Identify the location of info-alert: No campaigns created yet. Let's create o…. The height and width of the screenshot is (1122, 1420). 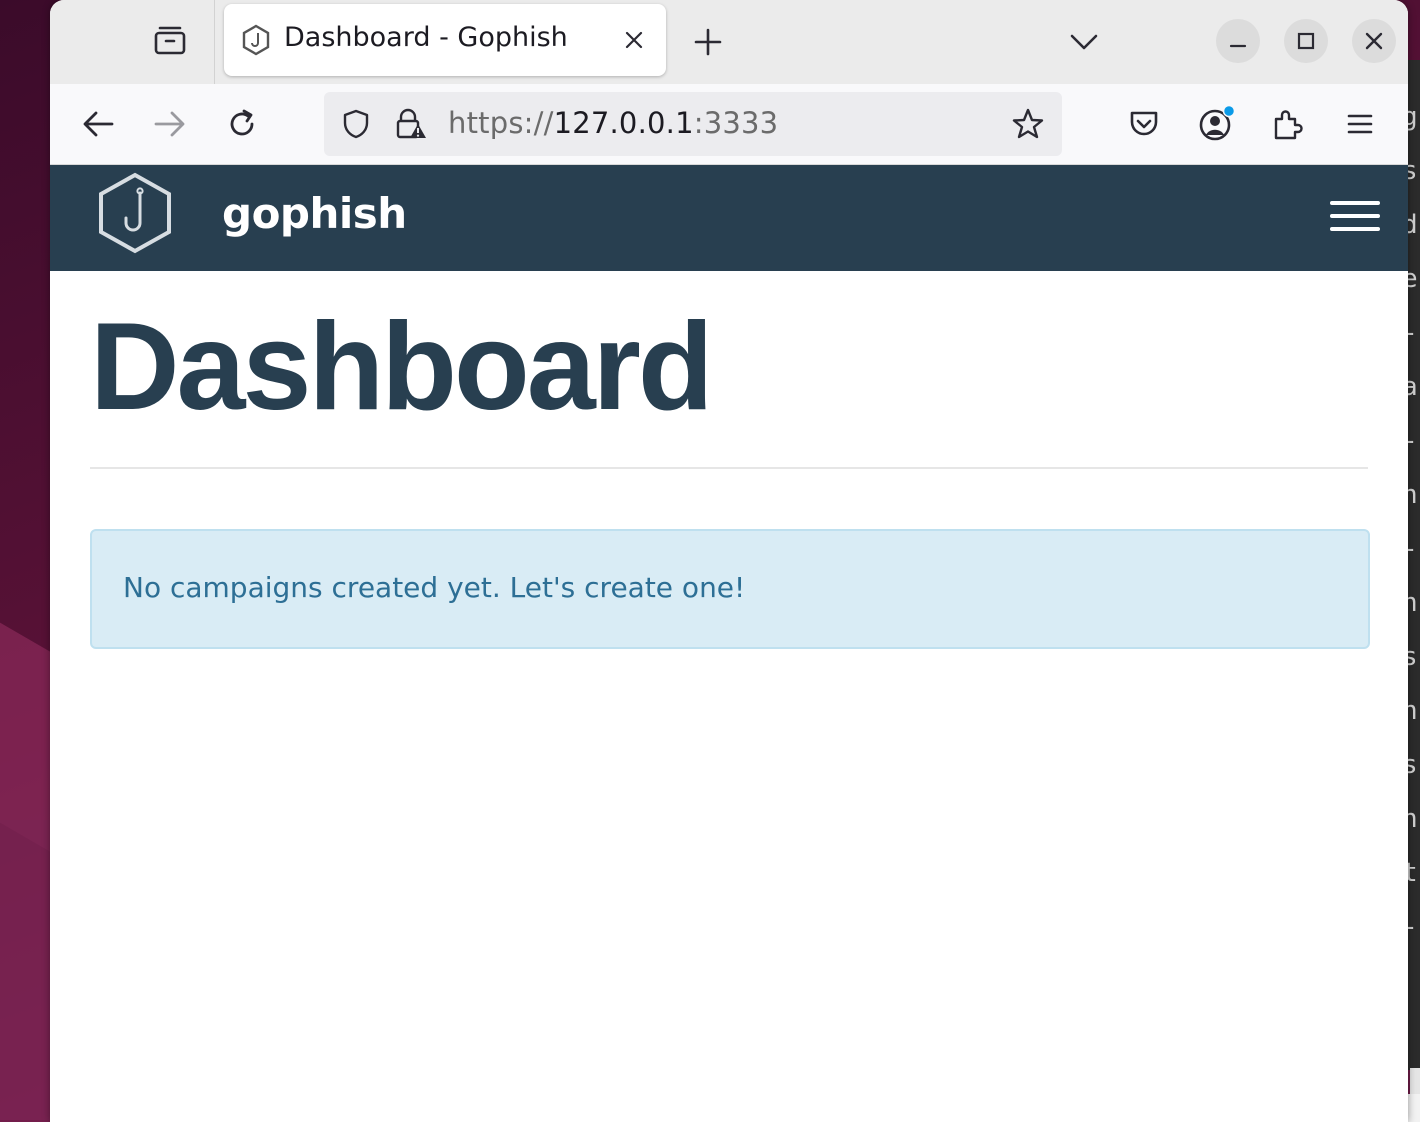
(730, 589).